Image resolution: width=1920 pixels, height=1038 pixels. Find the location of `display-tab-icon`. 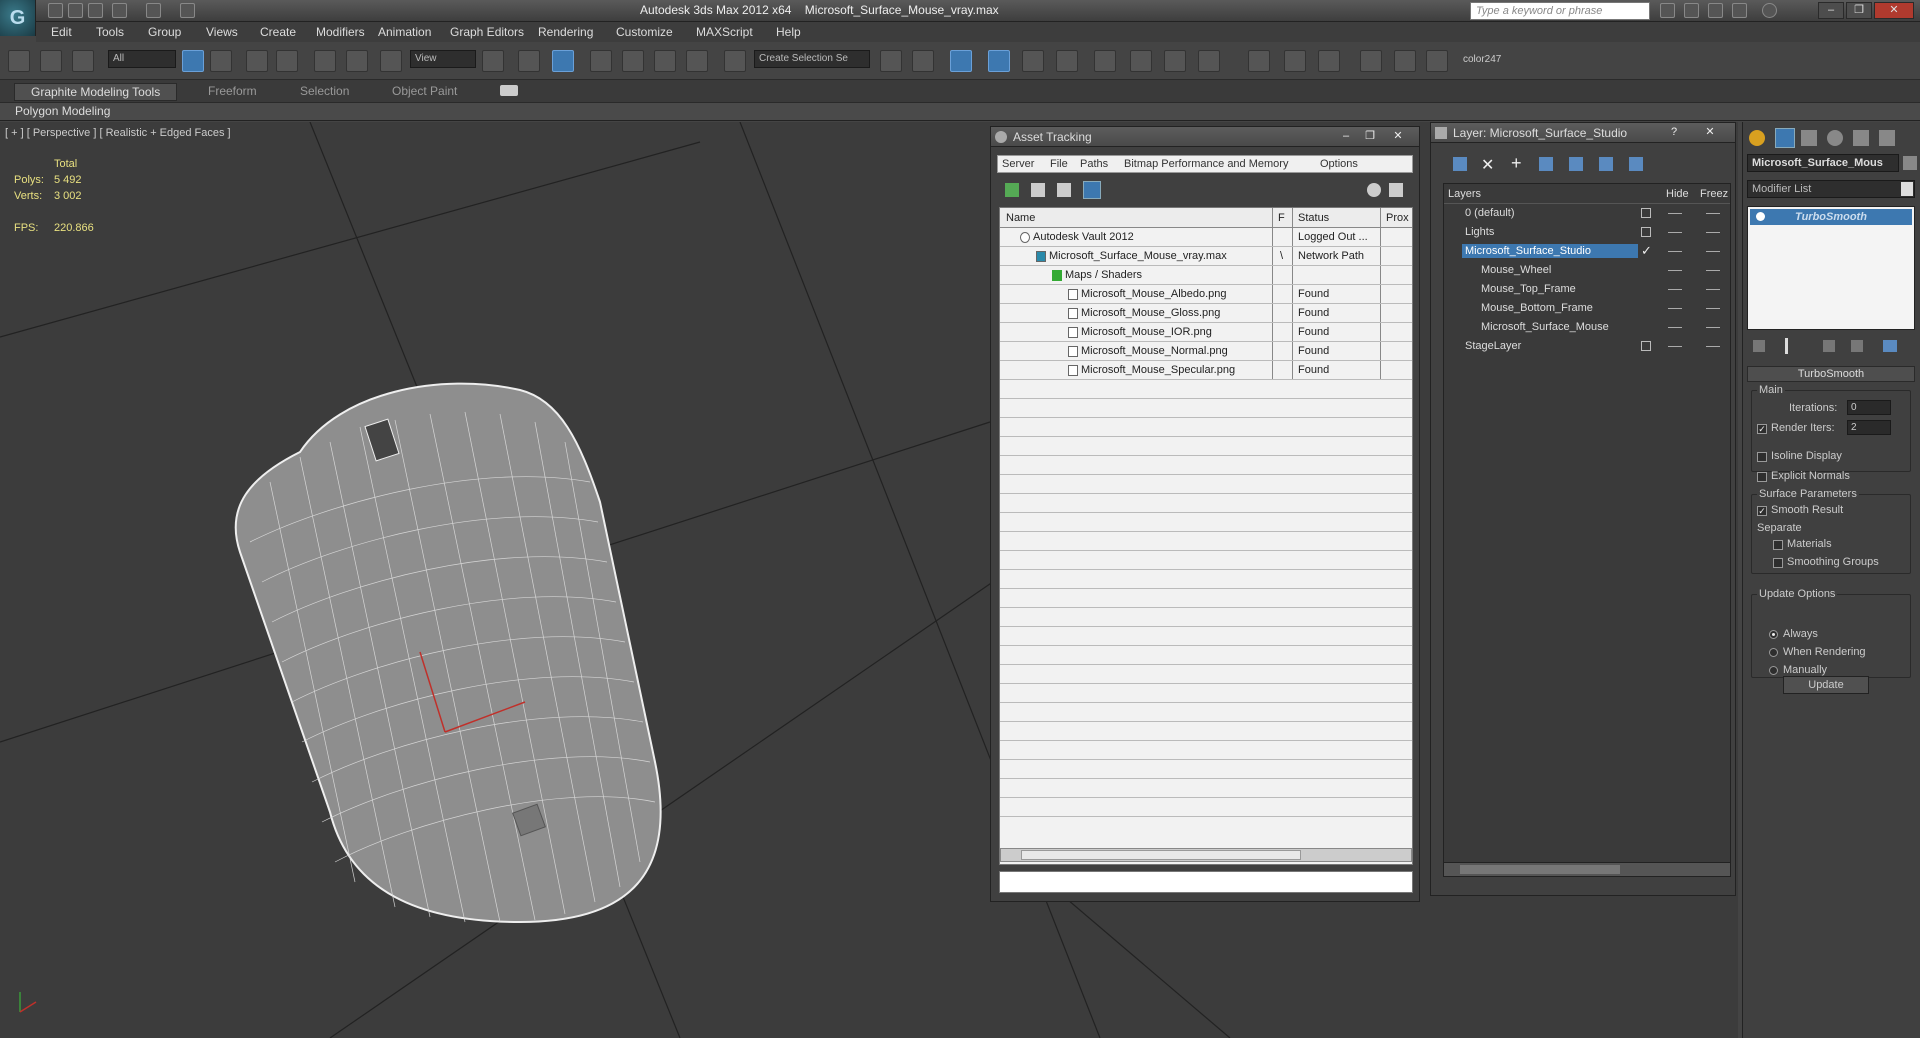

display-tab-icon is located at coordinates (1861, 138).